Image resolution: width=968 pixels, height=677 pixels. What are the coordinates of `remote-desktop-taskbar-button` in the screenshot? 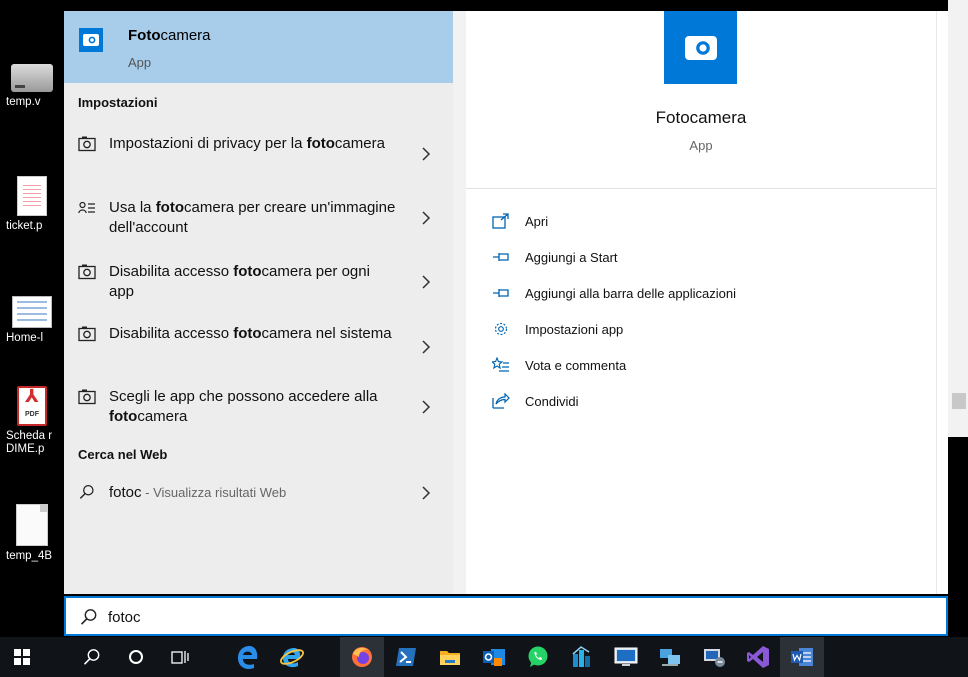 It's located at (626, 657).